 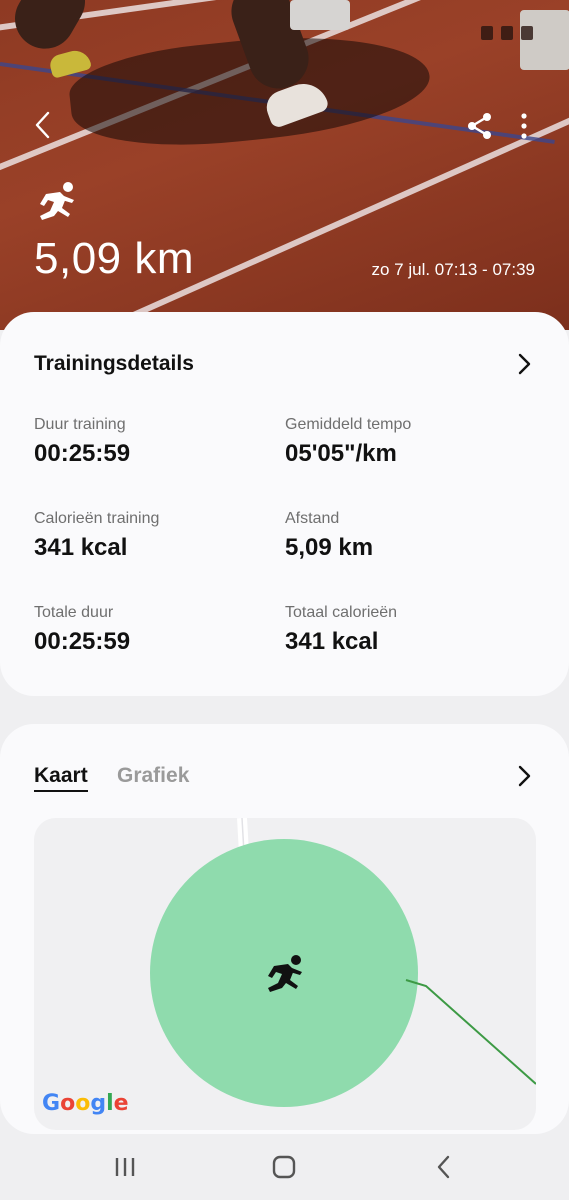 What do you see at coordinates (312, 518) in the screenshot?
I see `stat-label: Afstand` at bounding box center [312, 518].